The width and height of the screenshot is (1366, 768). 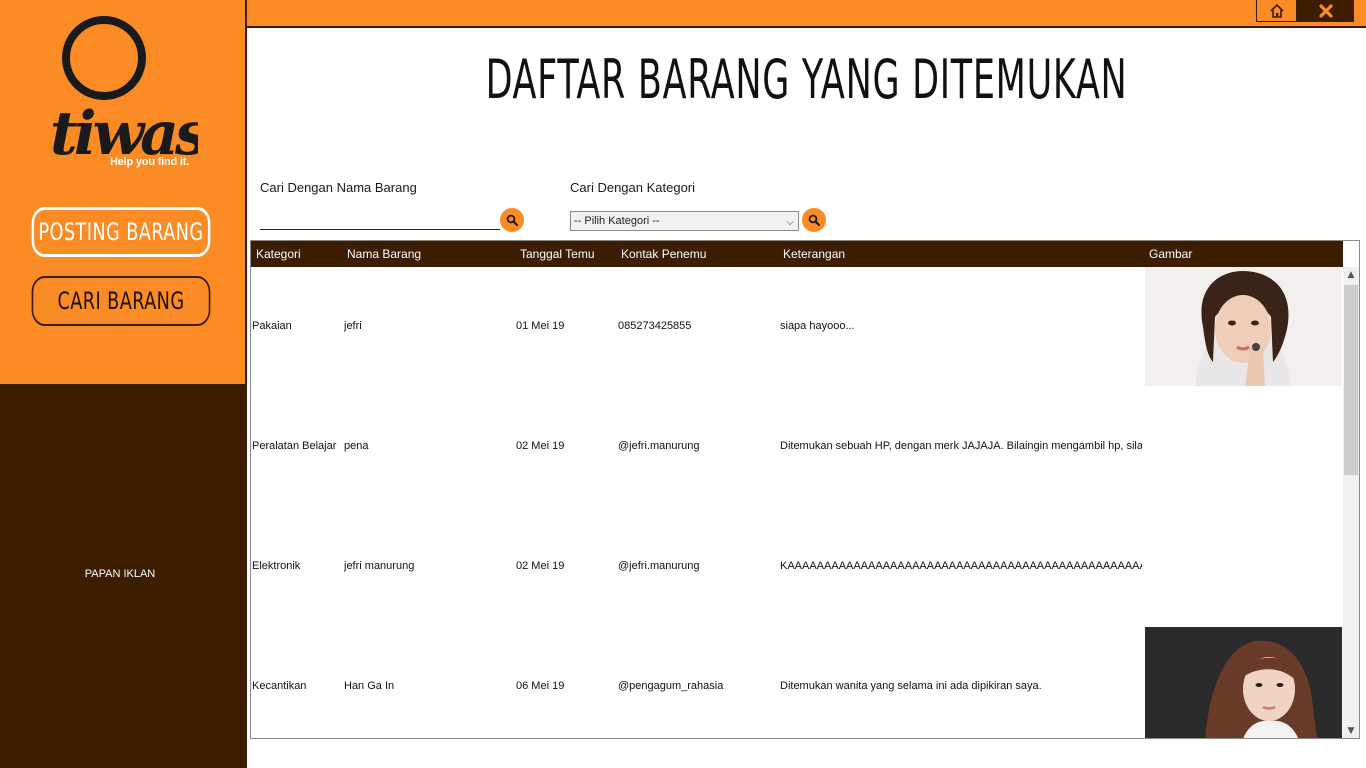 I want to click on scroll-up-icon: ▲, so click(x=1351, y=275).